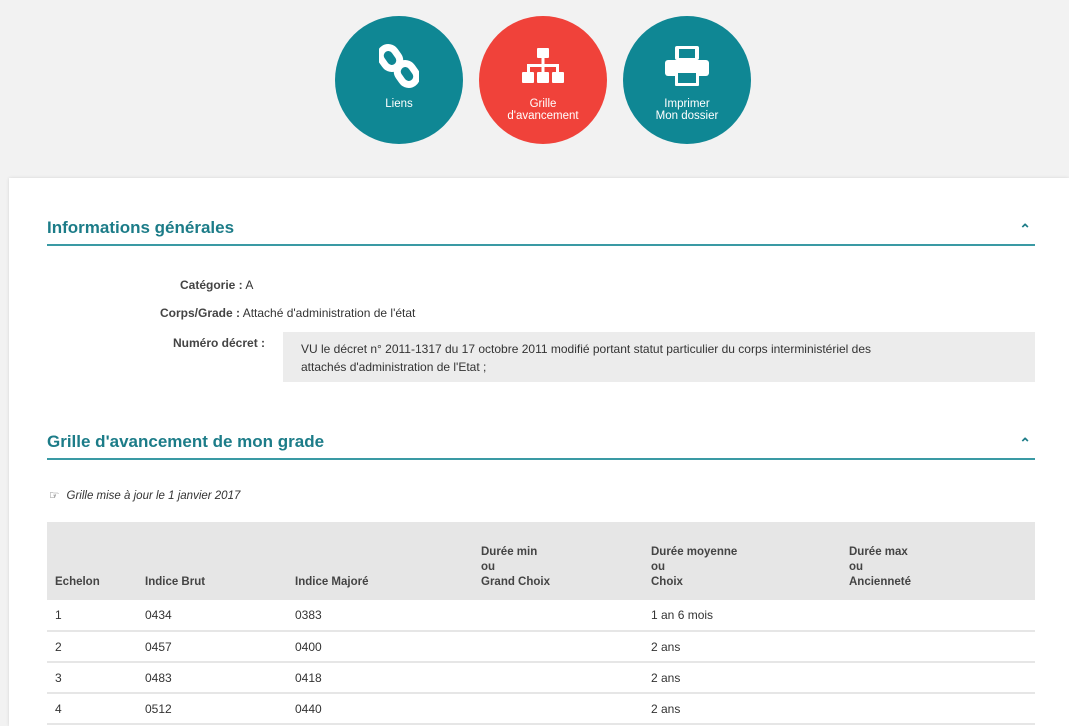 The width and height of the screenshot is (1069, 726). Describe the element at coordinates (394, 367) in the screenshot. I see `decree-line2: attachés d'administration de l'Etat ;` at that location.